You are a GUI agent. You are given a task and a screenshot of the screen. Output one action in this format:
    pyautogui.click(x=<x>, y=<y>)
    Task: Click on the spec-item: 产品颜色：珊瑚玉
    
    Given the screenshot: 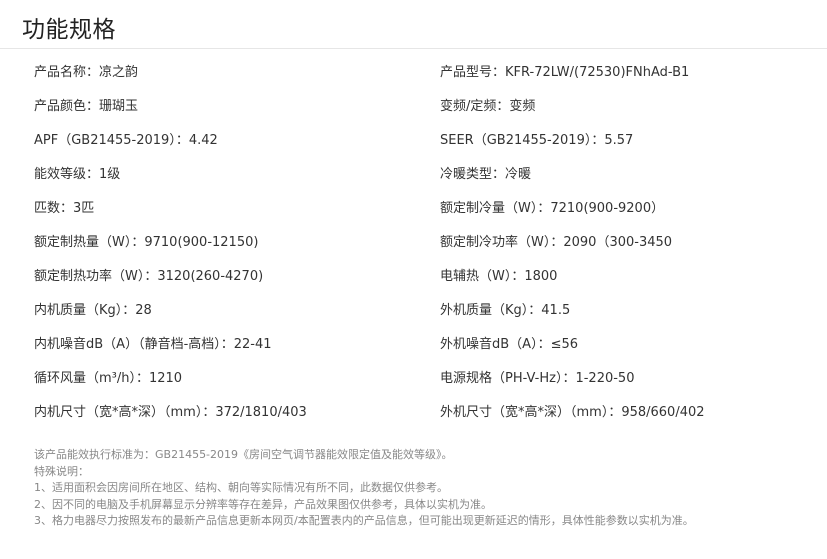 What is the action you would take?
    pyautogui.click(x=86, y=106)
    